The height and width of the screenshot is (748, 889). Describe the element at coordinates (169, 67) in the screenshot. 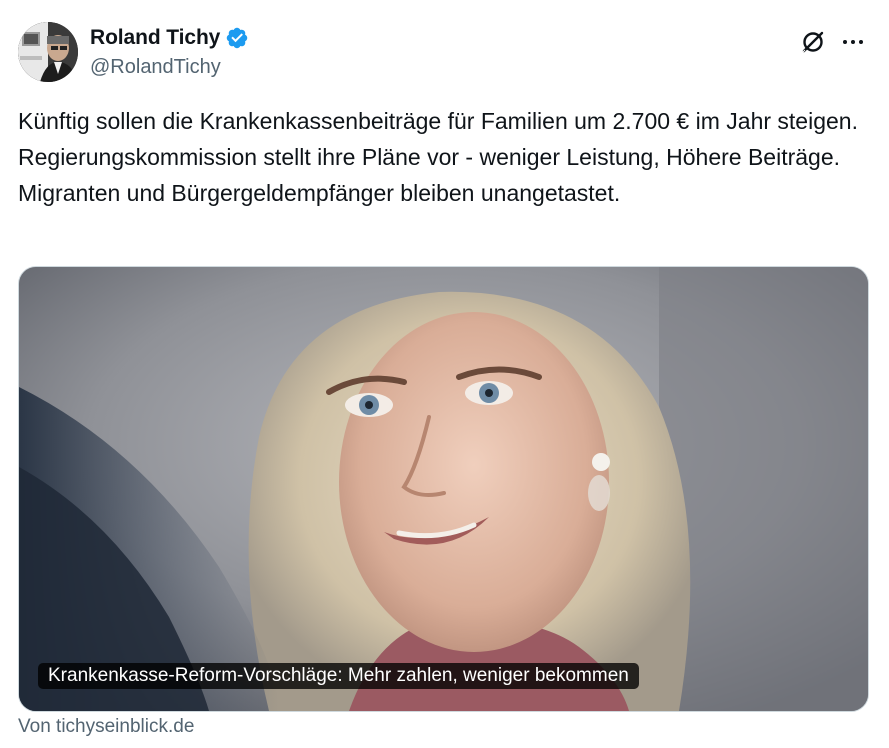

I see `author-handle: @RolandTichy` at that location.